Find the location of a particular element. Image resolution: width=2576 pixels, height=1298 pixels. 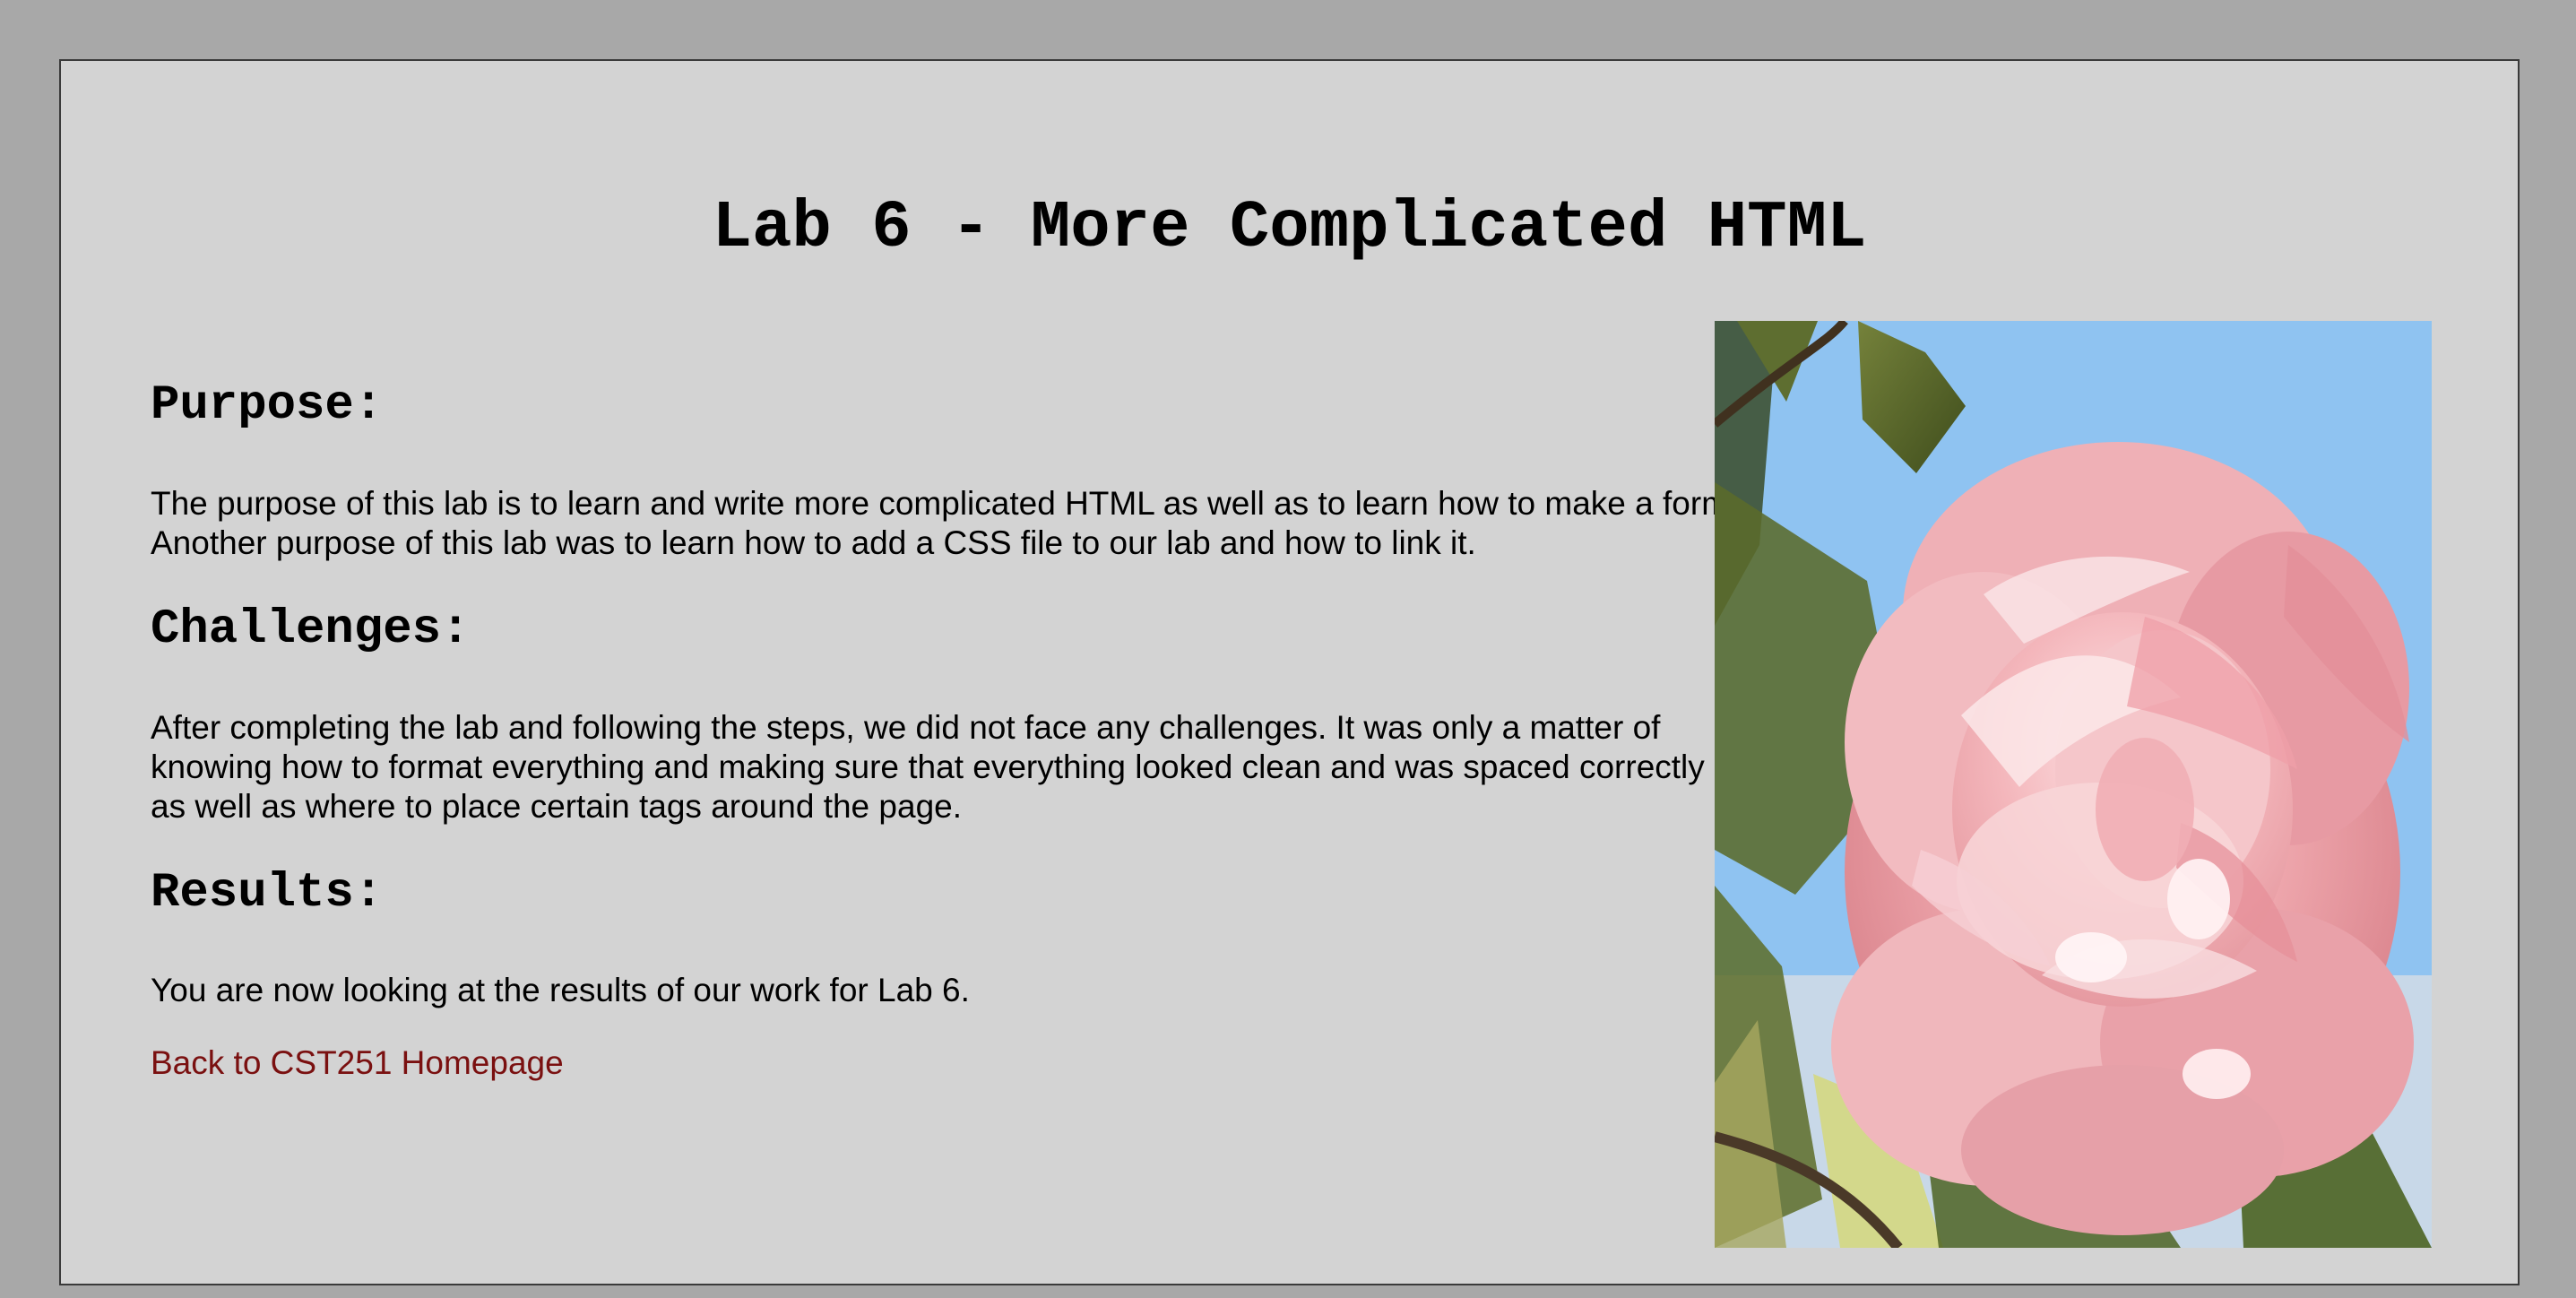

back-to-homepage-link: Back to CST251 Homepage is located at coordinates (357, 1063).